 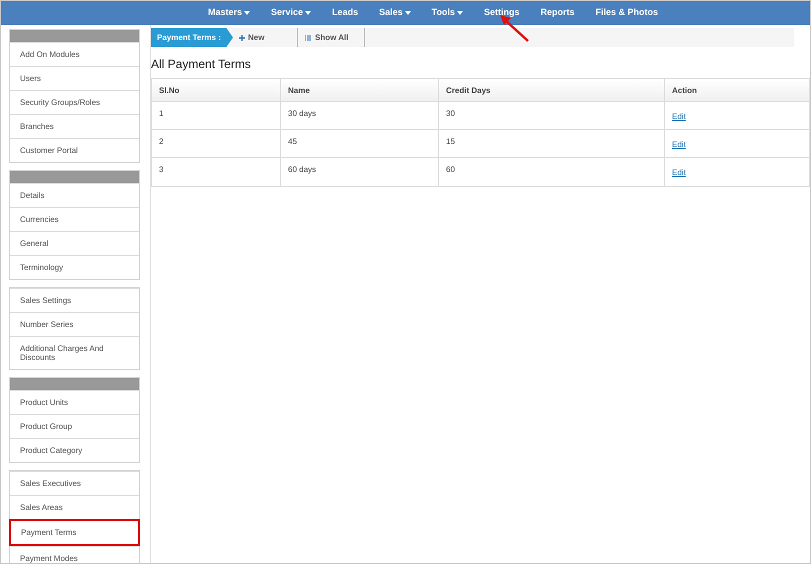 What do you see at coordinates (74, 102) in the screenshot?
I see `sidebar-item: Security Groups/Roles` at bounding box center [74, 102].